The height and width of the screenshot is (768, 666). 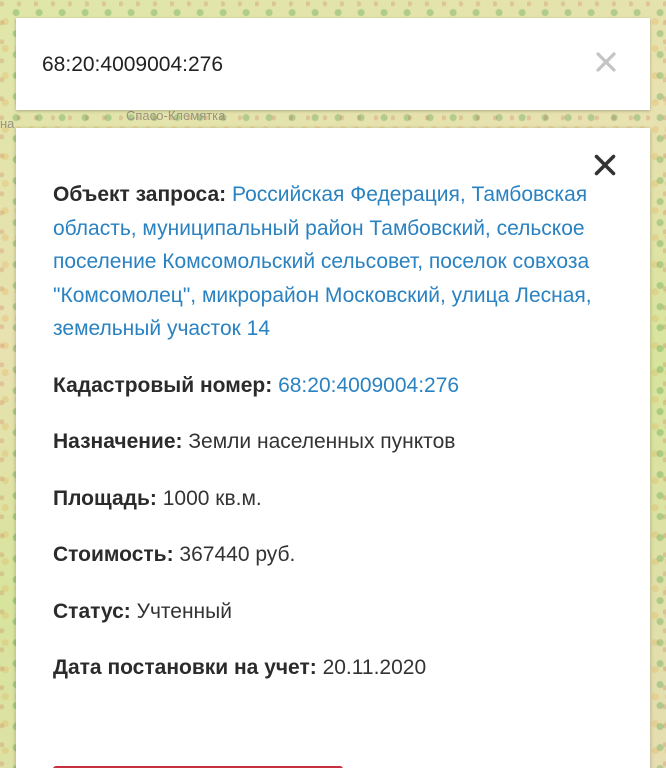 I want to click on field-label: Кадастровый номер:, so click(x=166, y=385).